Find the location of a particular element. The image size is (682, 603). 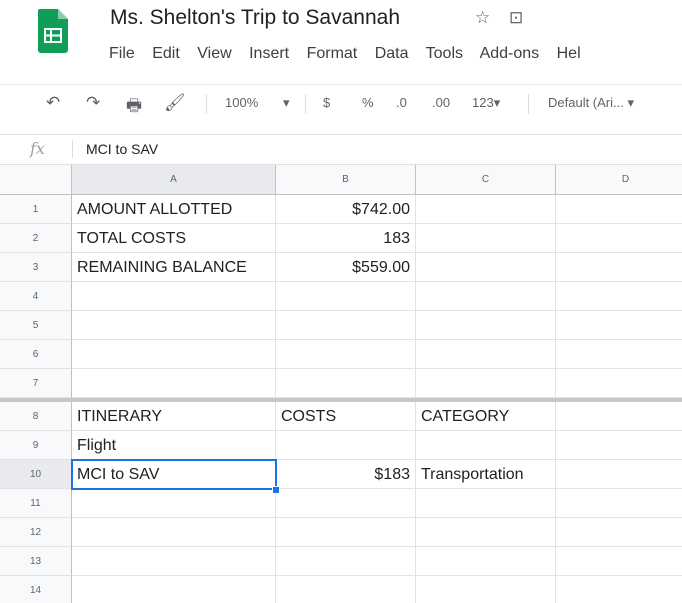

cell-b14 is located at coordinates (346, 589).